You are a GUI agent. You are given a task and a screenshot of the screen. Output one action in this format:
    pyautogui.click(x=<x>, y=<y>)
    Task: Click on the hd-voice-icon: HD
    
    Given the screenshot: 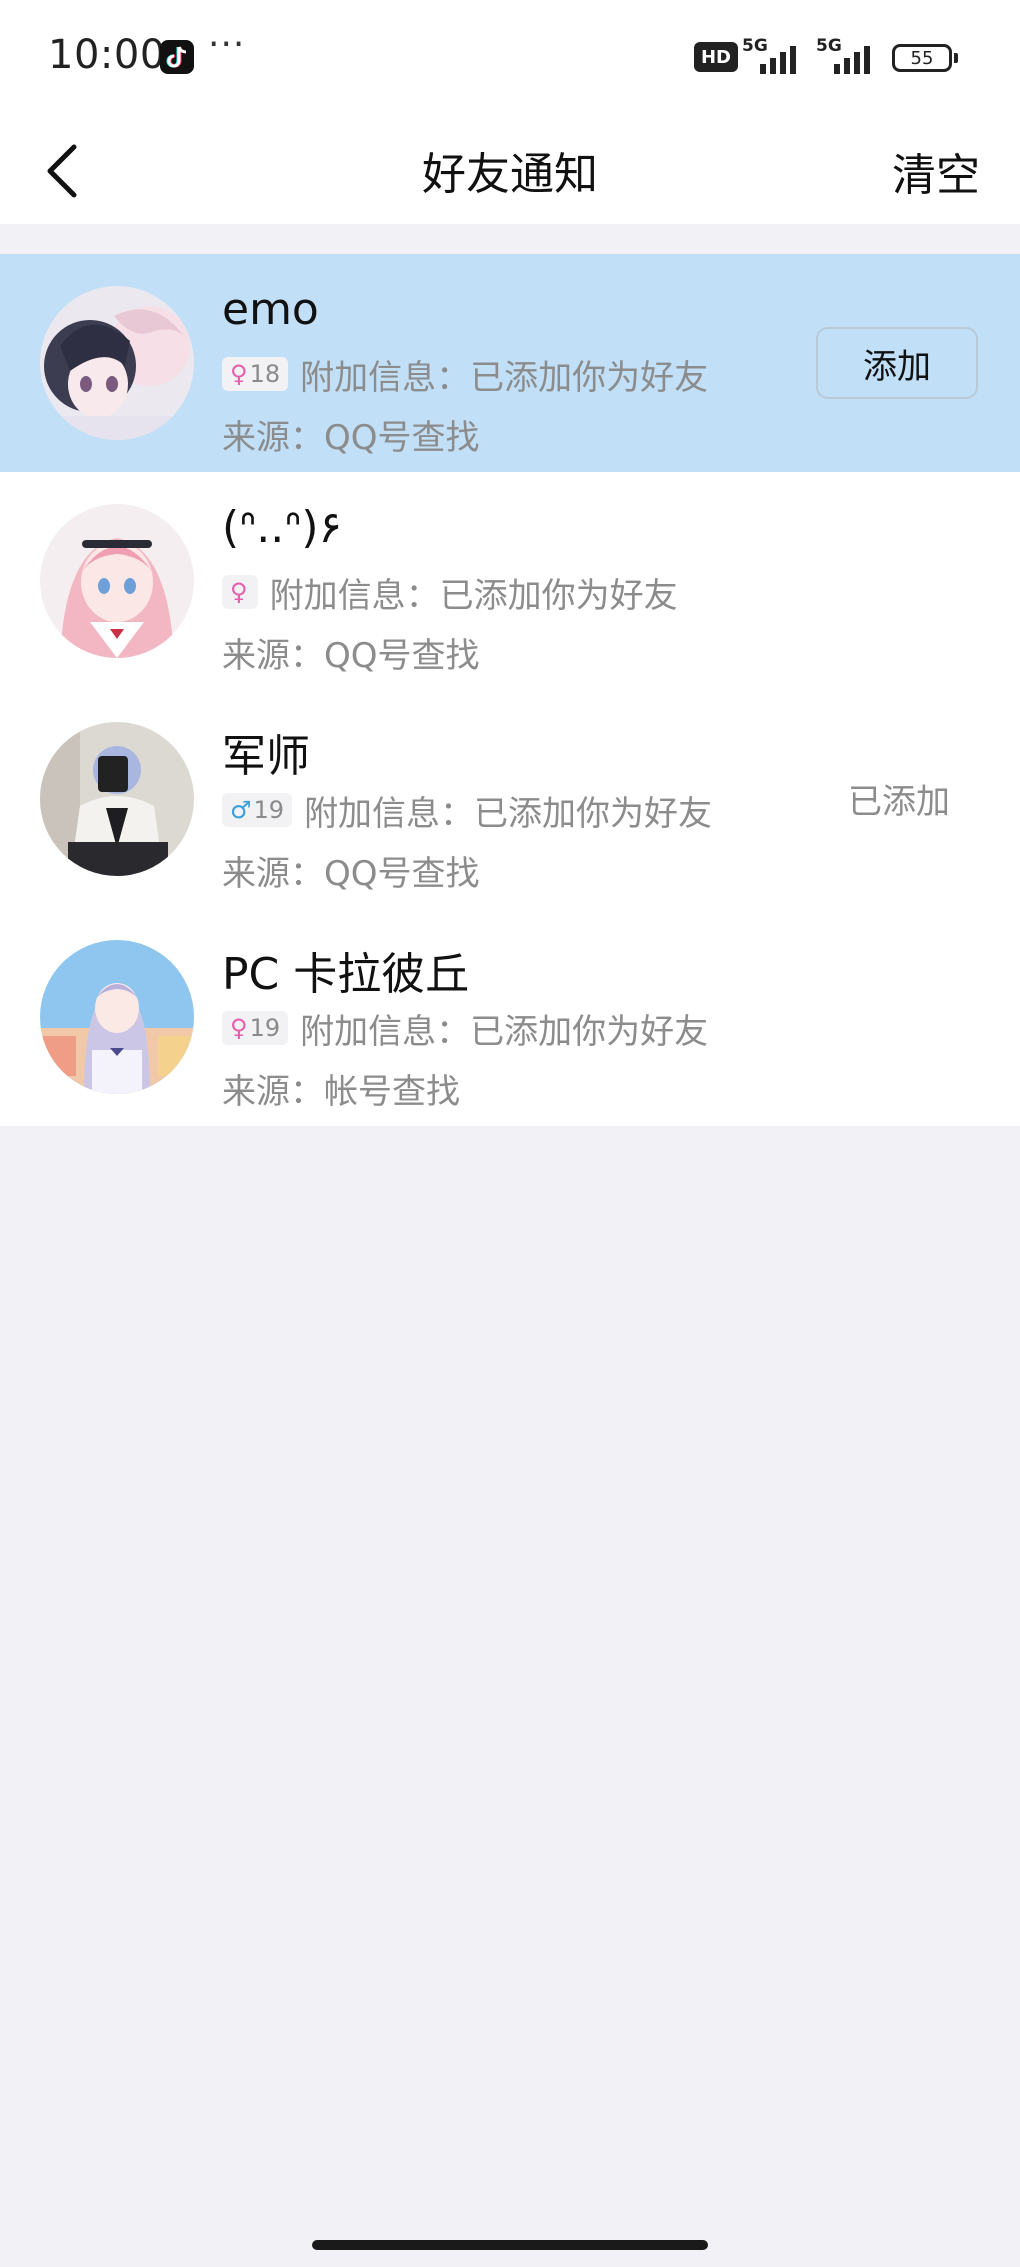 What is the action you would take?
    pyautogui.click(x=716, y=57)
    